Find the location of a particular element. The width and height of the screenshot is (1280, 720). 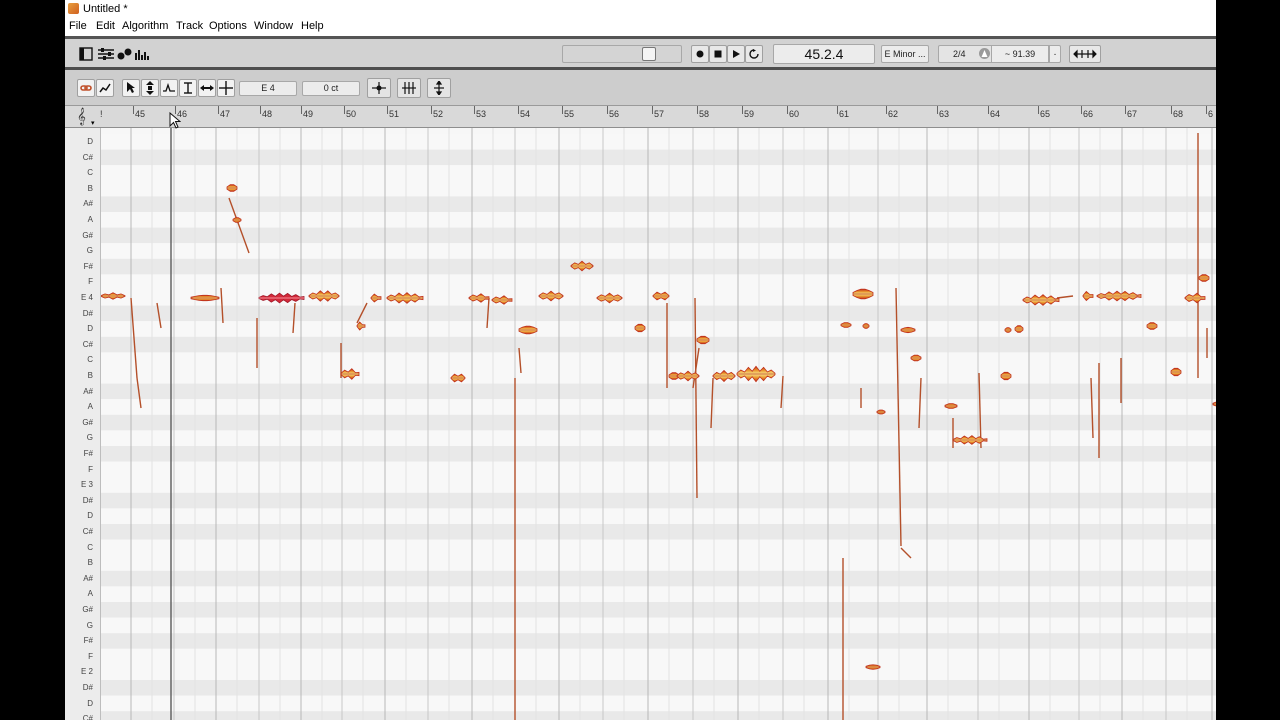

cents-field: 0 ct is located at coordinates (331, 88).